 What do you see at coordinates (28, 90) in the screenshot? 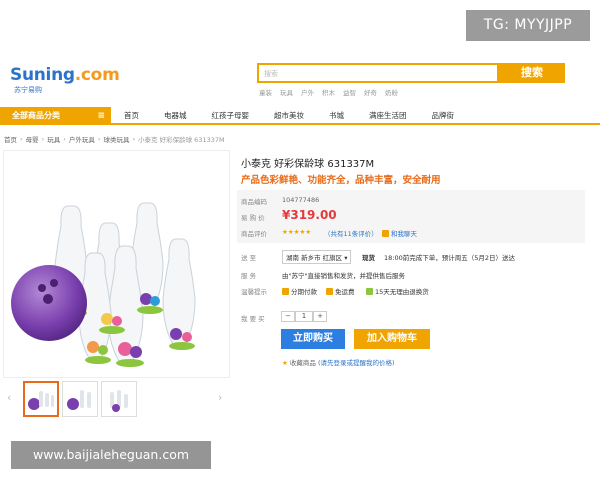
I see `logo-subtitle: 苏宁易购` at bounding box center [28, 90].